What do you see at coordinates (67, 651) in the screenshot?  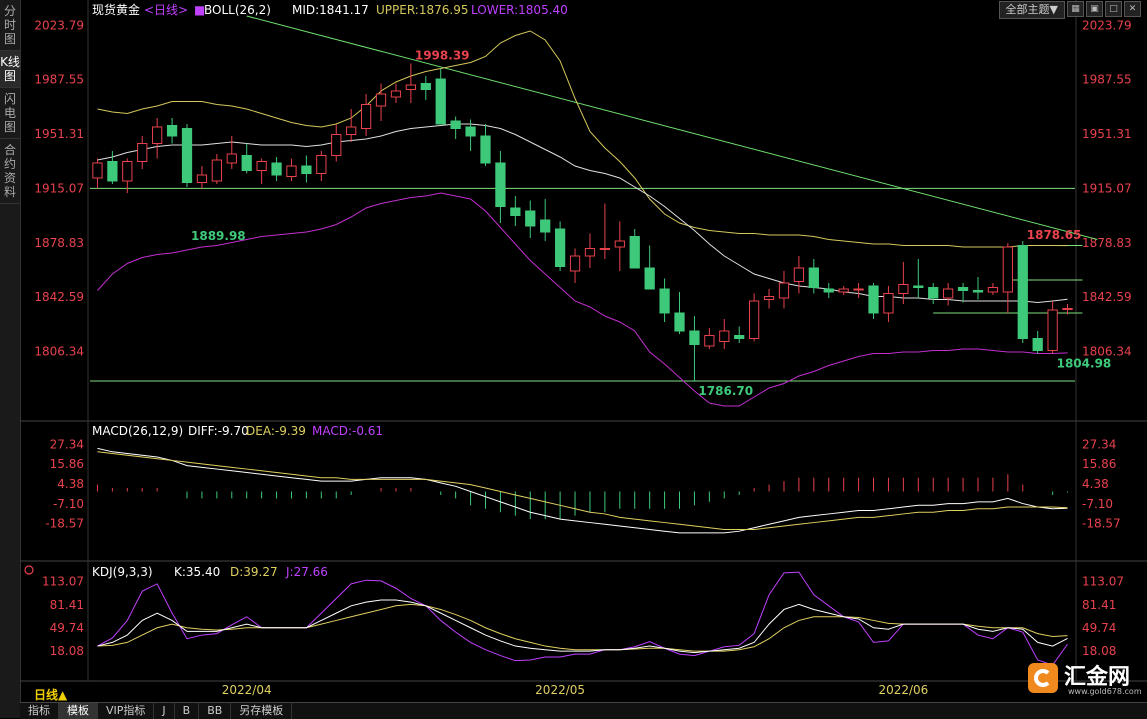 I see `kdj-tick-left: 18.08` at bounding box center [67, 651].